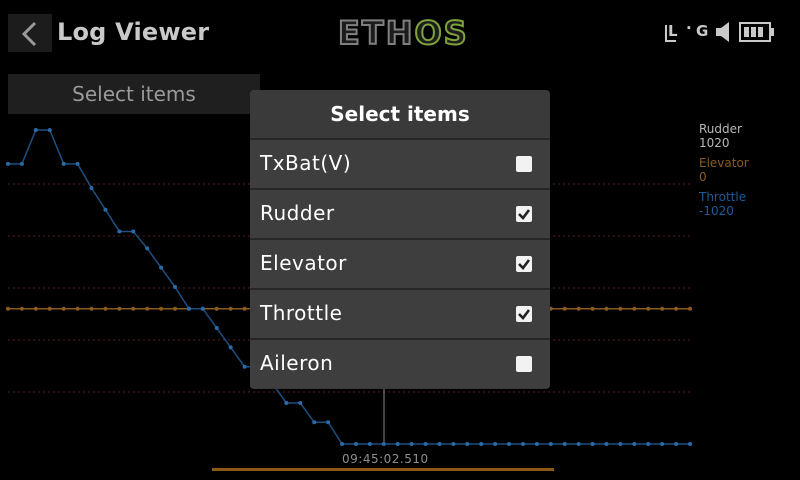 The image size is (800, 480). What do you see at coordinates (134, 94) in the screenshot?
I see `select-items-button: Select items` at bounding box center [134, 94].